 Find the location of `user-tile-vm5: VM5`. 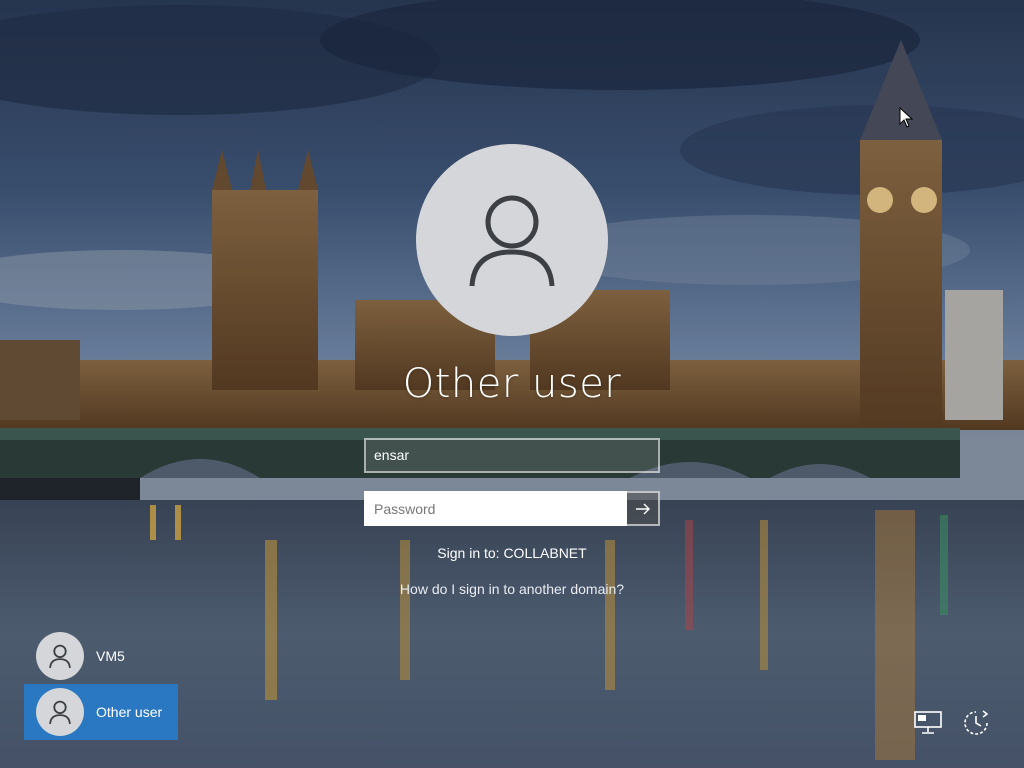

user-tile-vm5: VM5 is located at coordinates (101, 656).